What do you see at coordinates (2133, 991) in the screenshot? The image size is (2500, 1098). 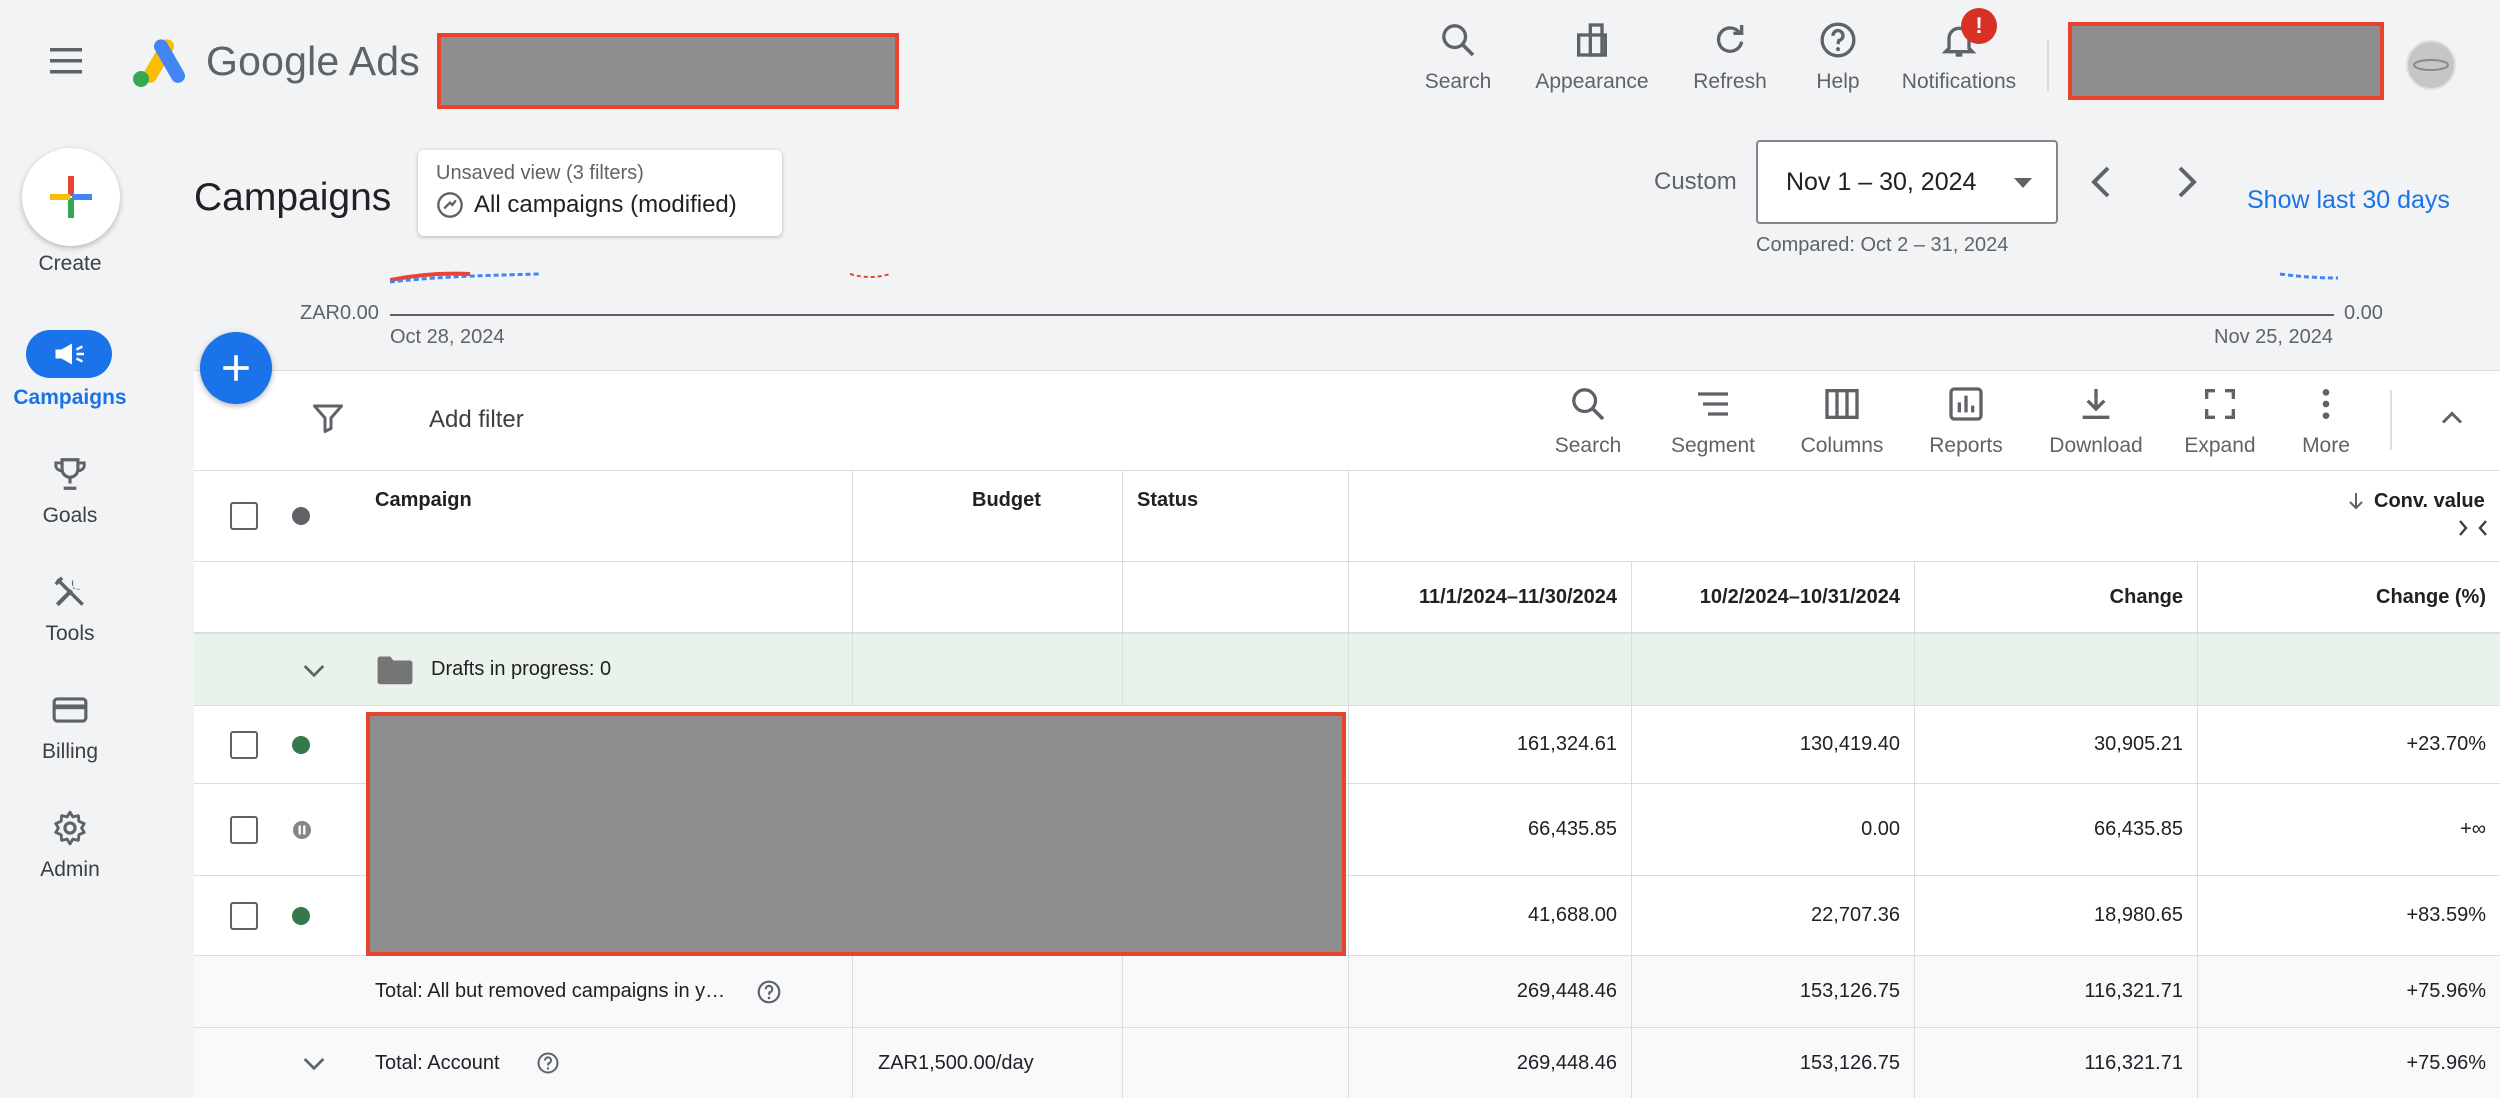 I see `total-change: 116,321.71` at bounding box center [2133, 991].